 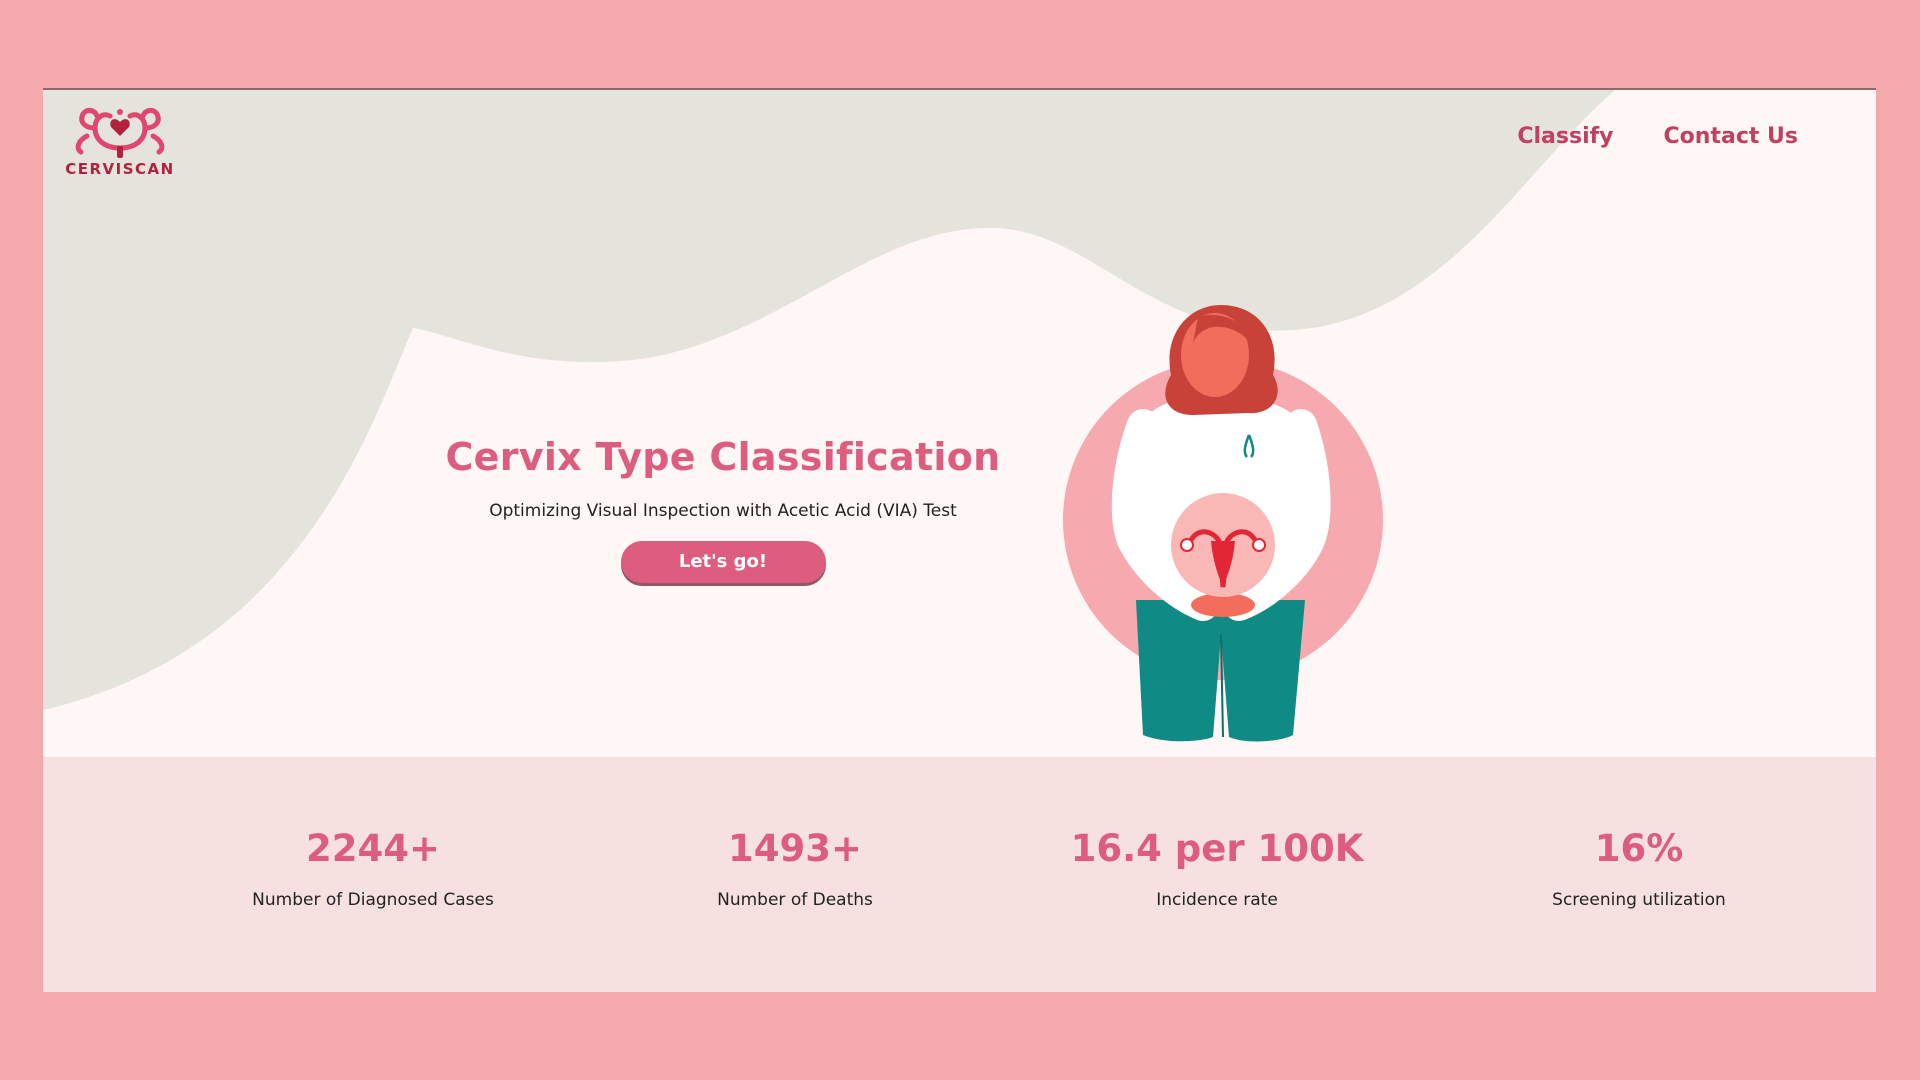 I want to click on lets-go-button: Let's go!, so click(x=723, y=562).